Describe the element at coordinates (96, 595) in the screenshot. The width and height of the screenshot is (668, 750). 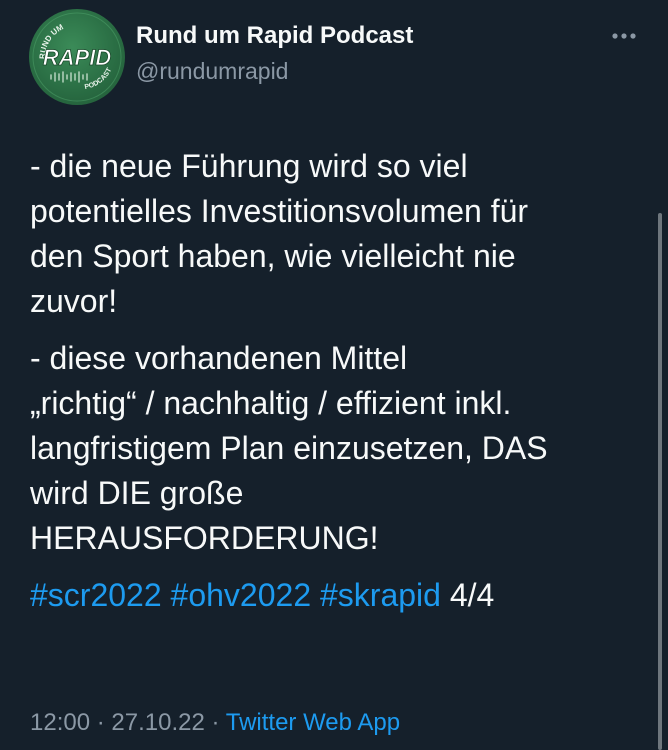
I see `hashtag-link: #scr2022` at that location.